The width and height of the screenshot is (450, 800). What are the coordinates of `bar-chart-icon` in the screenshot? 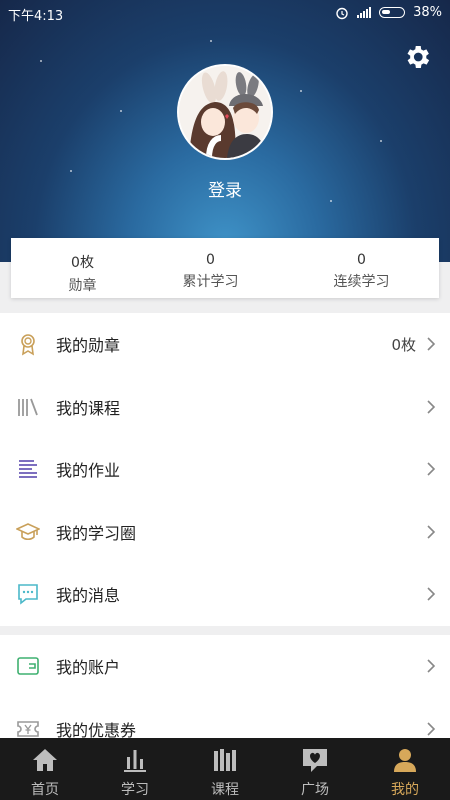 It's located at (135, 761).